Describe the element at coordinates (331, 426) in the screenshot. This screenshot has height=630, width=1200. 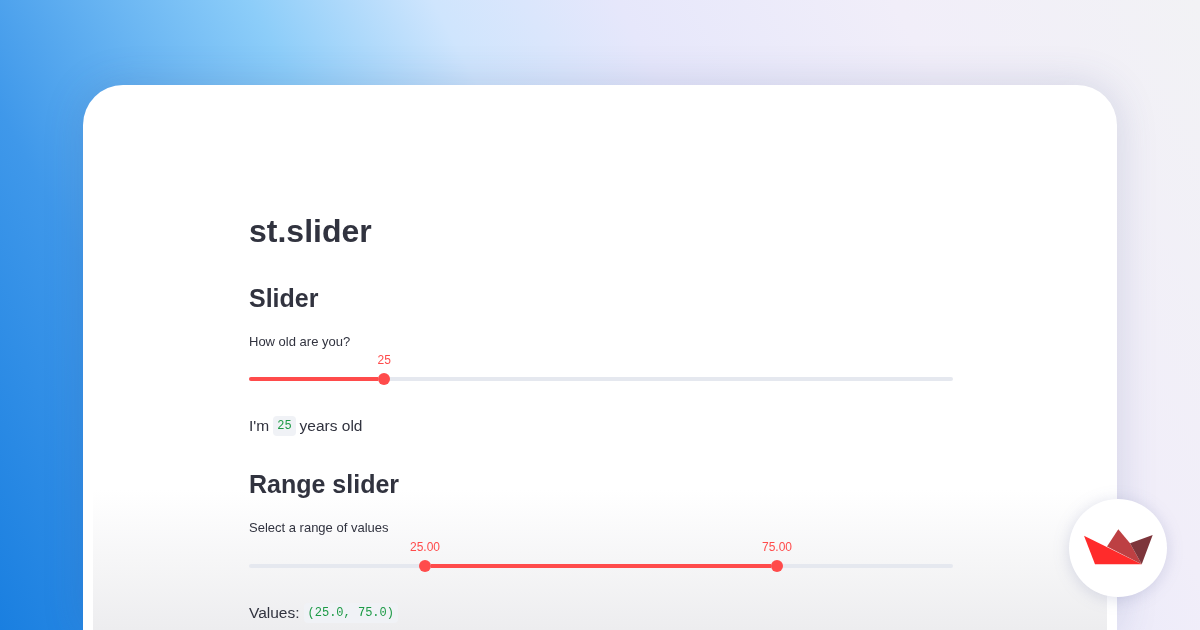
I see `output-text: years old` at that location.